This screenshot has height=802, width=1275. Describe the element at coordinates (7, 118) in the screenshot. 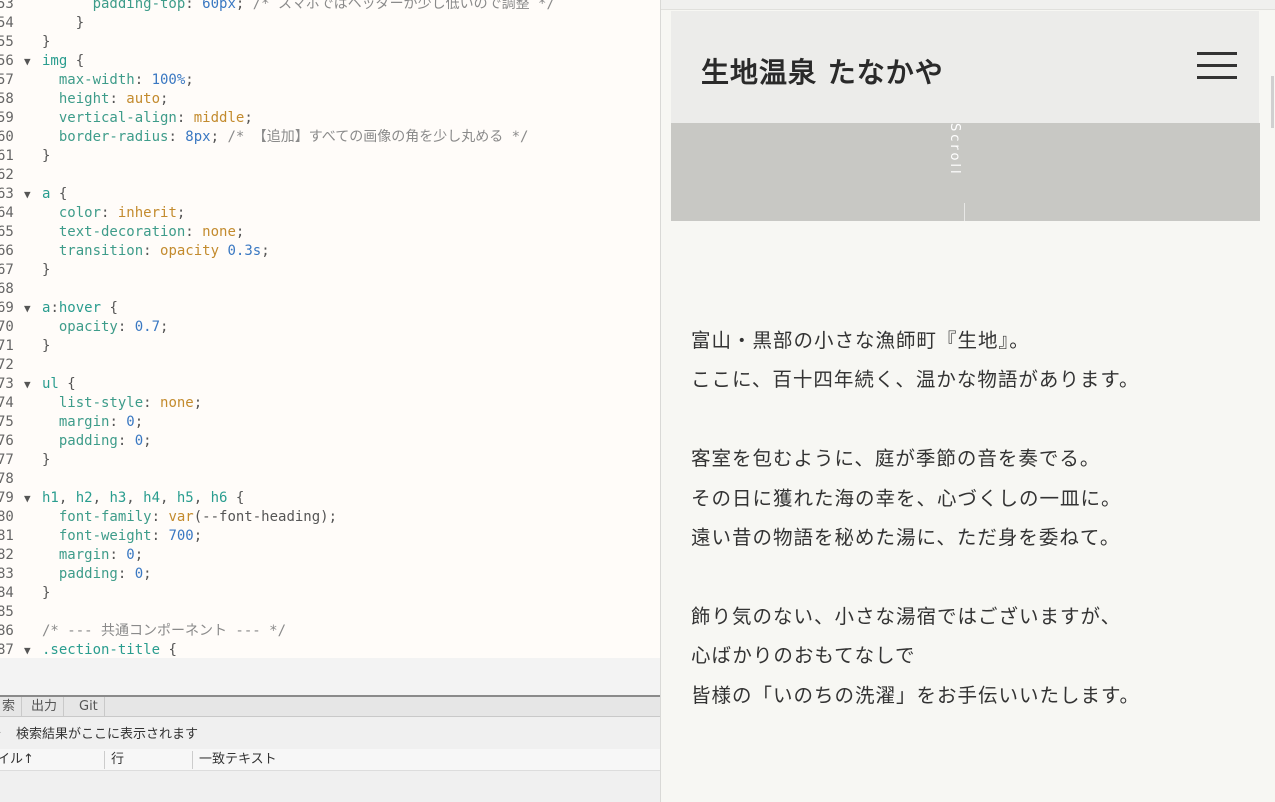

I see `line-number: 59` at that location.